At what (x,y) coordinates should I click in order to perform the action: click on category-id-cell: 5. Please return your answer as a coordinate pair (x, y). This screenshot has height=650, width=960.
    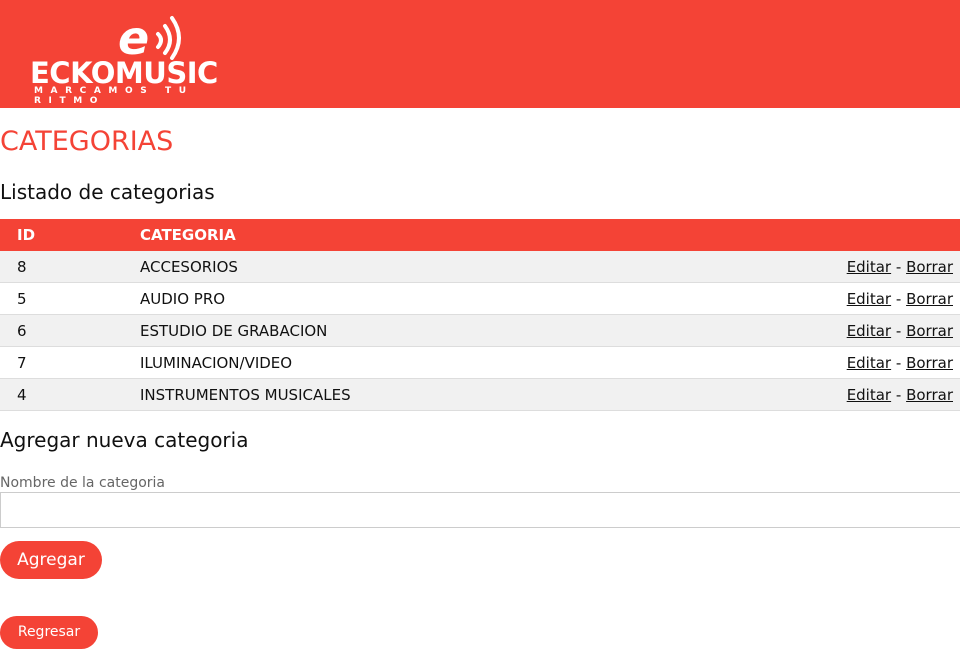
    Looking at the image, I should click on (70, 298).